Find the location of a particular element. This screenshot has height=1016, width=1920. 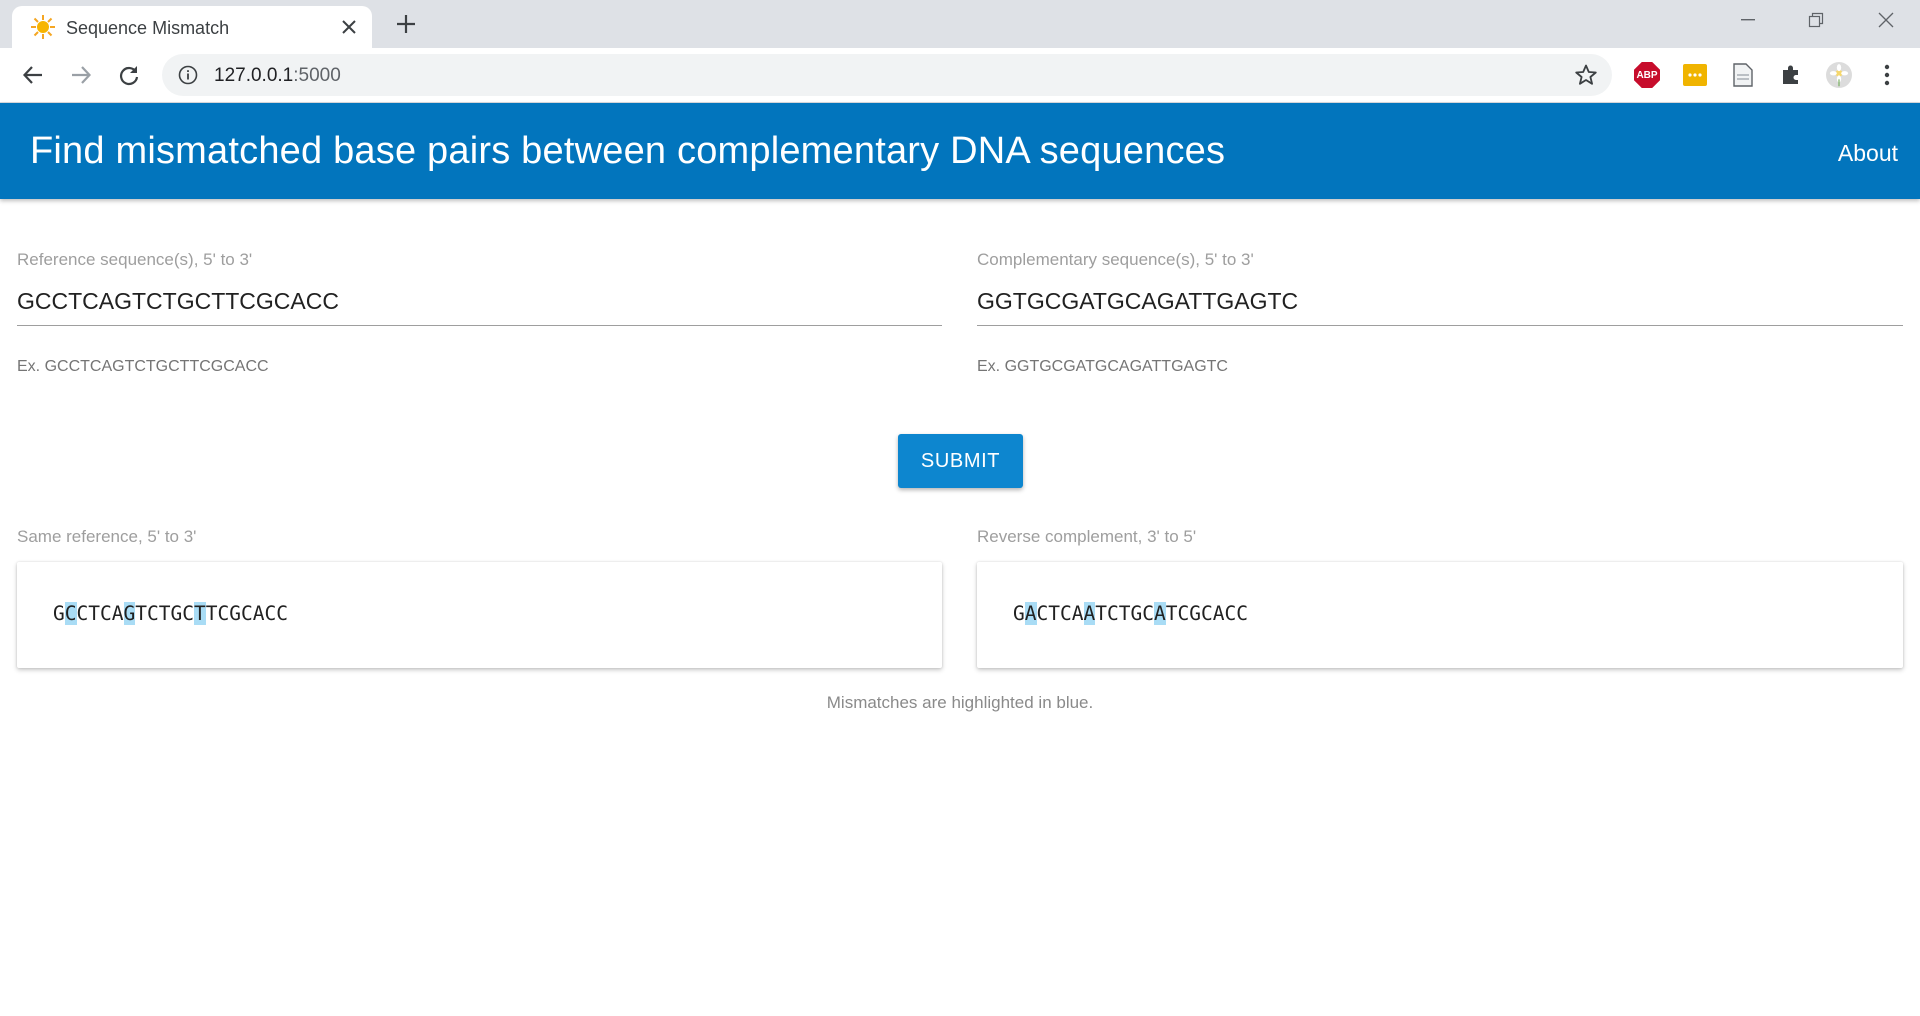

complement-result-sequence: GACTCAATCTGCATCGCACC is located at coordinates (1130, 613).